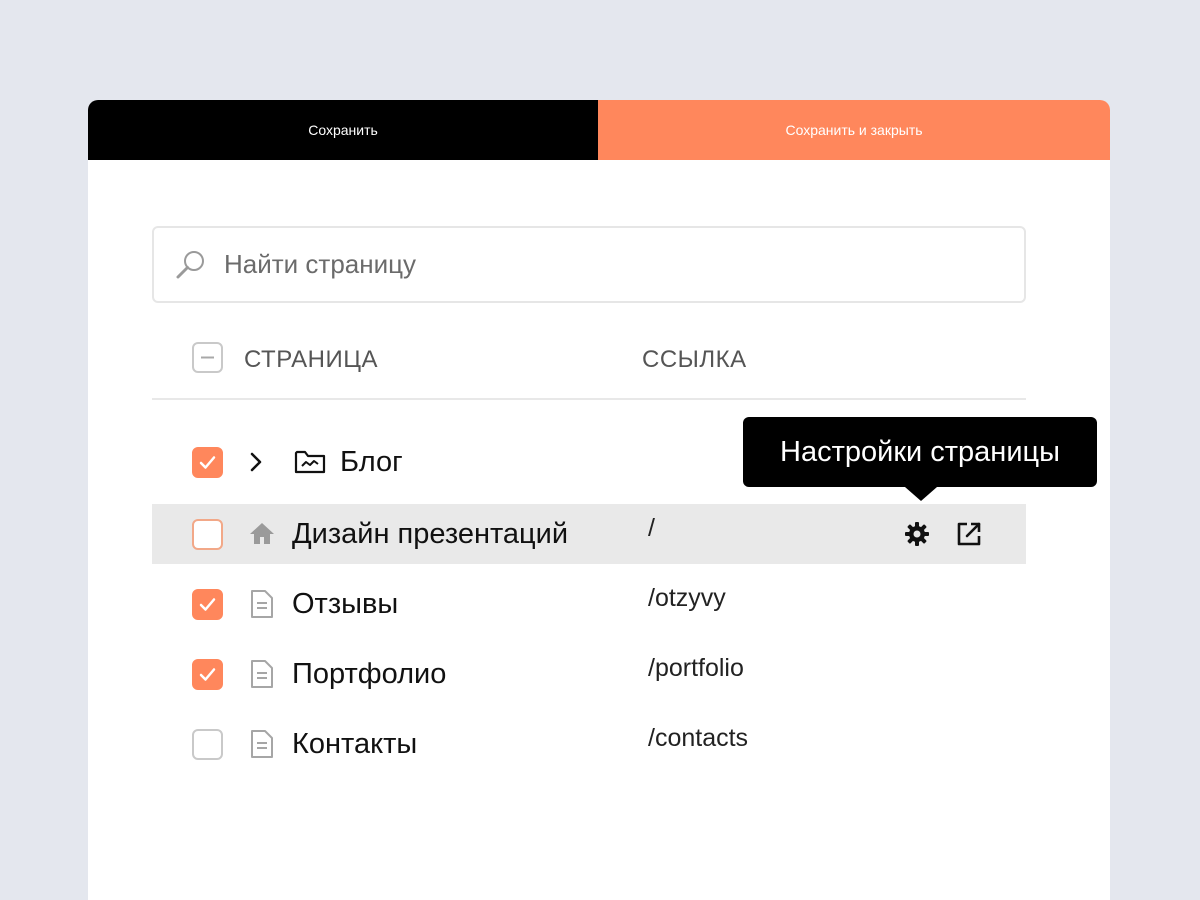 Image resolution: width=1200 pixels, height=900 pixels. What do you see at coordinates (311, 359) in the screenshot?
I see `column-header-page: СТРАНИЦА` at bounding box center [311, 359].